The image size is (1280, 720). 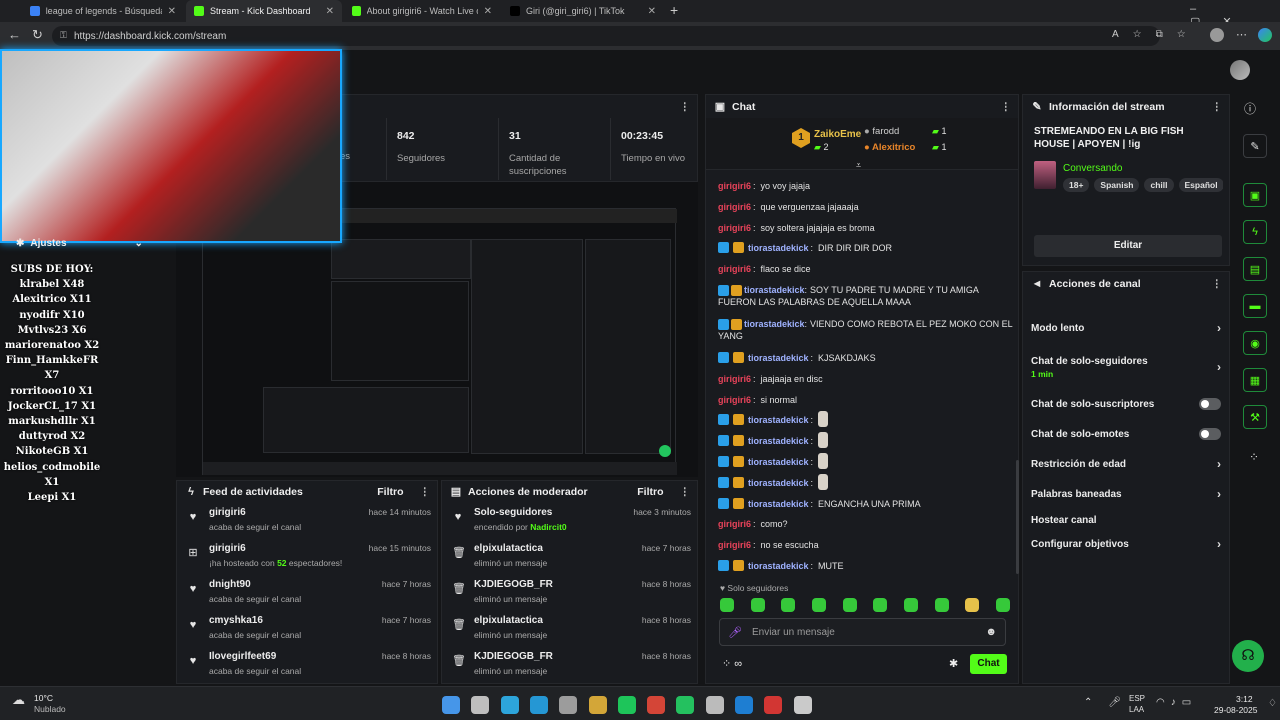 What do you see at coordinates (1255, 146) in the screenshot?
I see `pencil-icon: ✎` at bounding box center [1255, 146].